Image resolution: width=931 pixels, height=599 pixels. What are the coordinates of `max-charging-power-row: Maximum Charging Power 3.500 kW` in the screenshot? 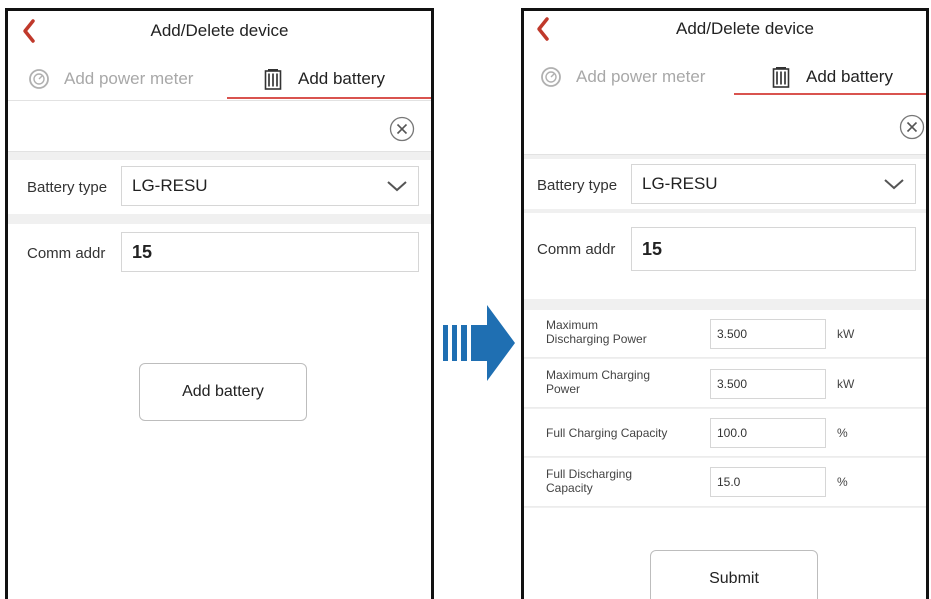 It's located at (725, 383).